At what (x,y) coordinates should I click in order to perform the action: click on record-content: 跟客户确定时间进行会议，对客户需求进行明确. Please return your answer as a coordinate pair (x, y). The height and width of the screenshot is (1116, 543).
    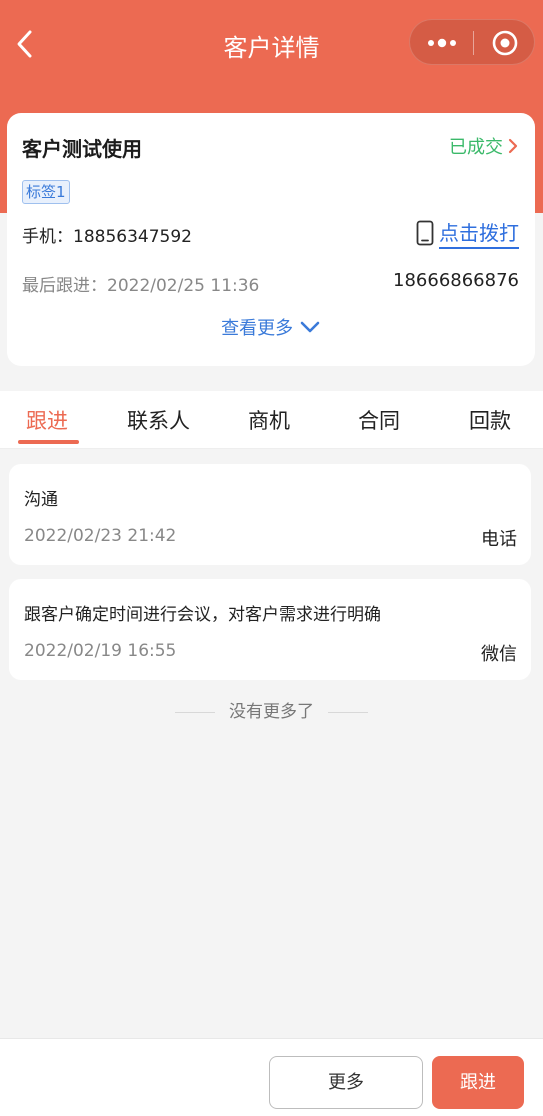
    Looking at the image, I should click on (202, 615).